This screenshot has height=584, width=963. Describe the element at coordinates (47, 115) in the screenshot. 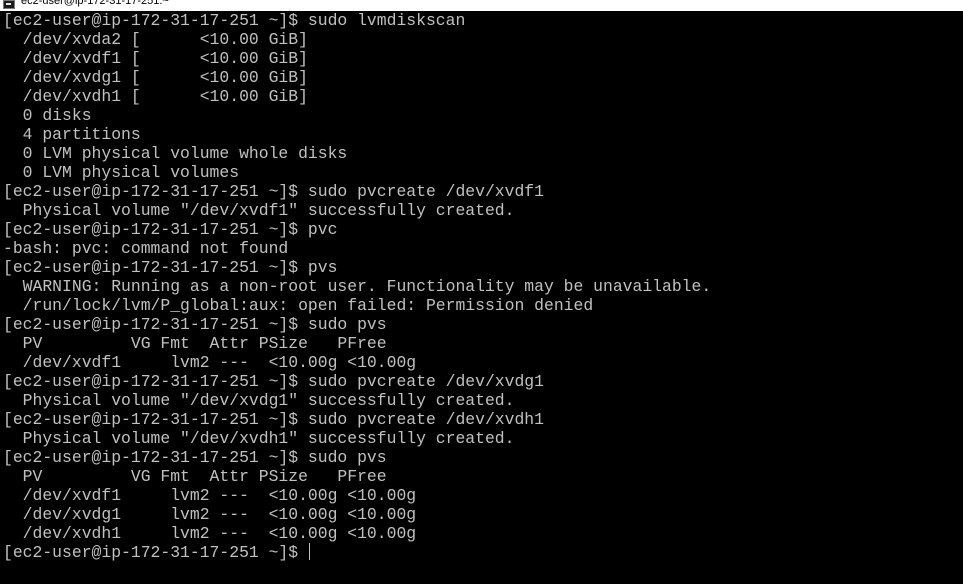

I see `terminal-line: 0 disks` at that location.